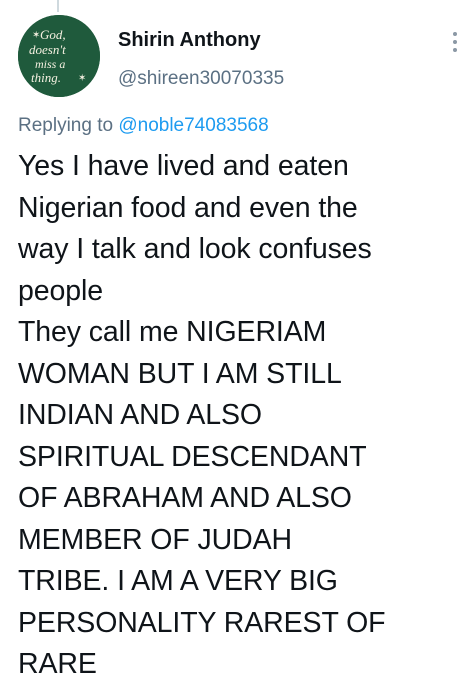 The width and height of the screenshot is (475, 695). I want to click on tweet-text-line: They call me NIGERIAM, so click(172, 332).